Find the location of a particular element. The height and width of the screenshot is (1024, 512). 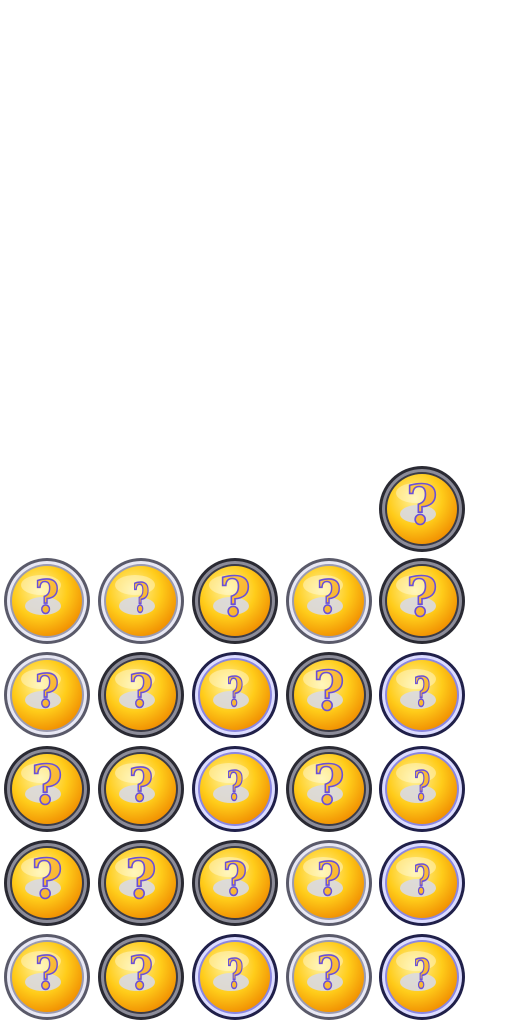

mystery-tile-r2-c2: ? is located at coordinates (141, 601).